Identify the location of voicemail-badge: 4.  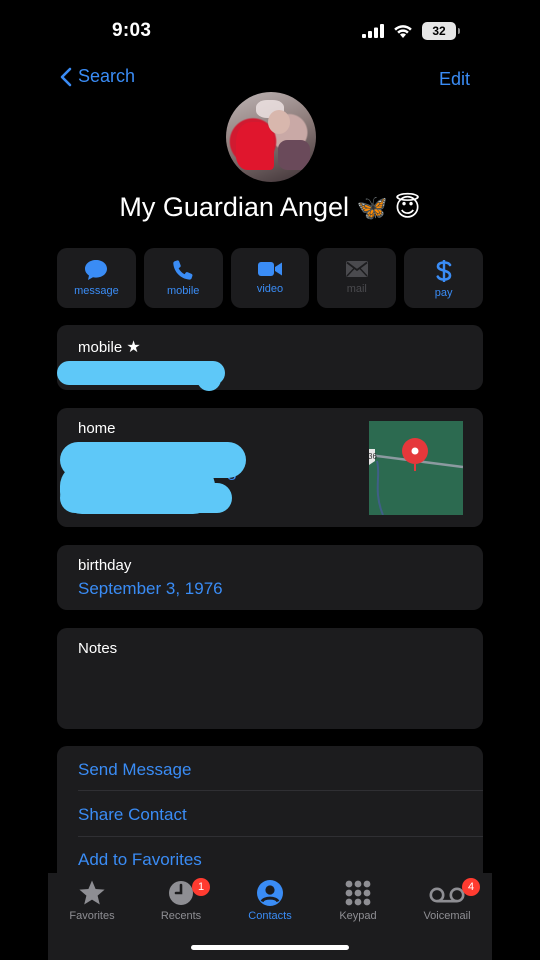
(471, 887).